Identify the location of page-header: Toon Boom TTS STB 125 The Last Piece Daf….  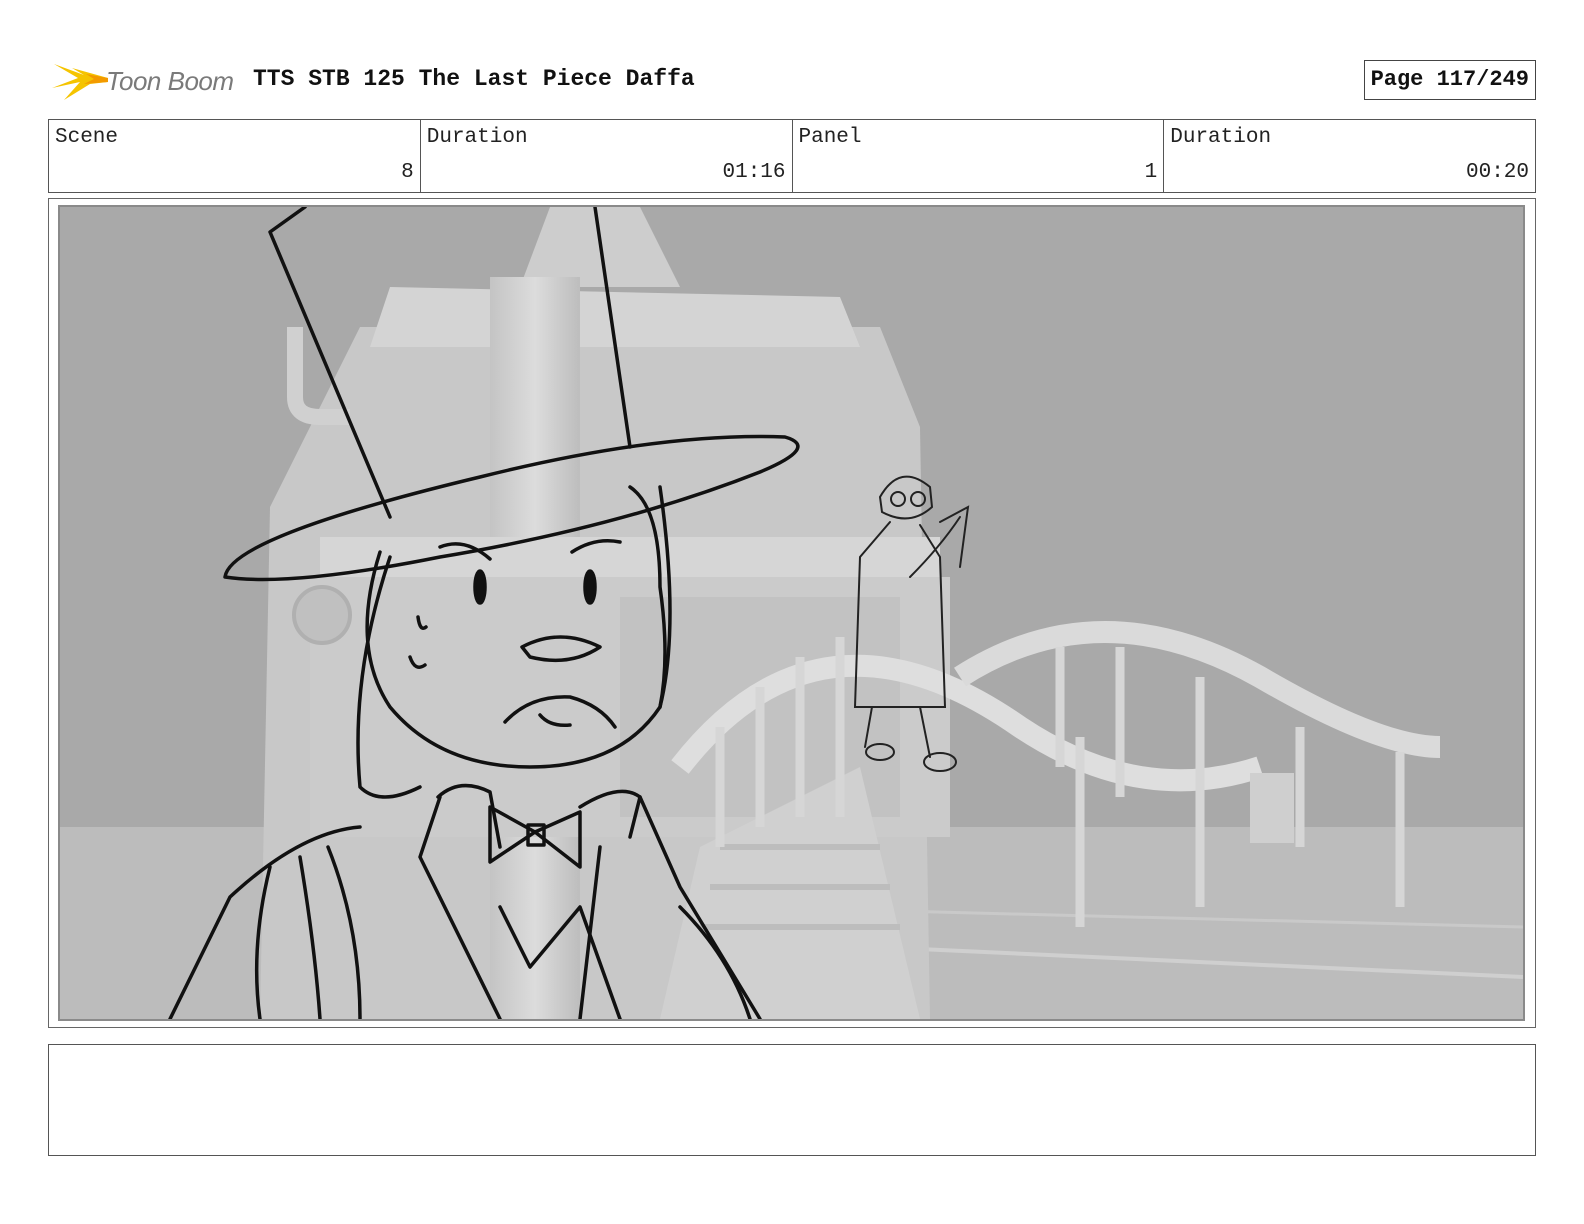
(792, 80).